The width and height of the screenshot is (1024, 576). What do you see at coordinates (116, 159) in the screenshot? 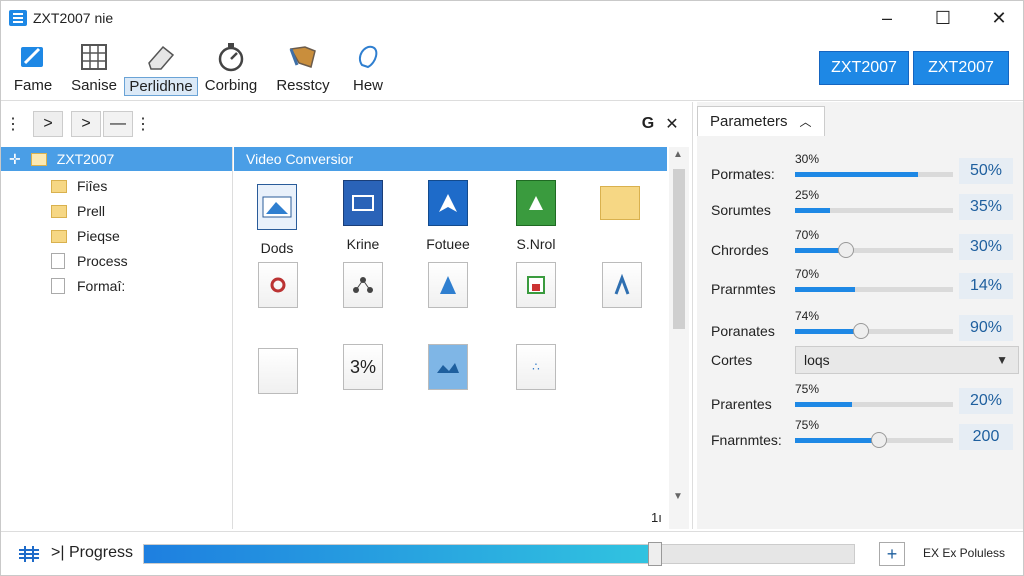
I see `tree-root: ✛ ZXT2007` at bounding box center [116, 159].